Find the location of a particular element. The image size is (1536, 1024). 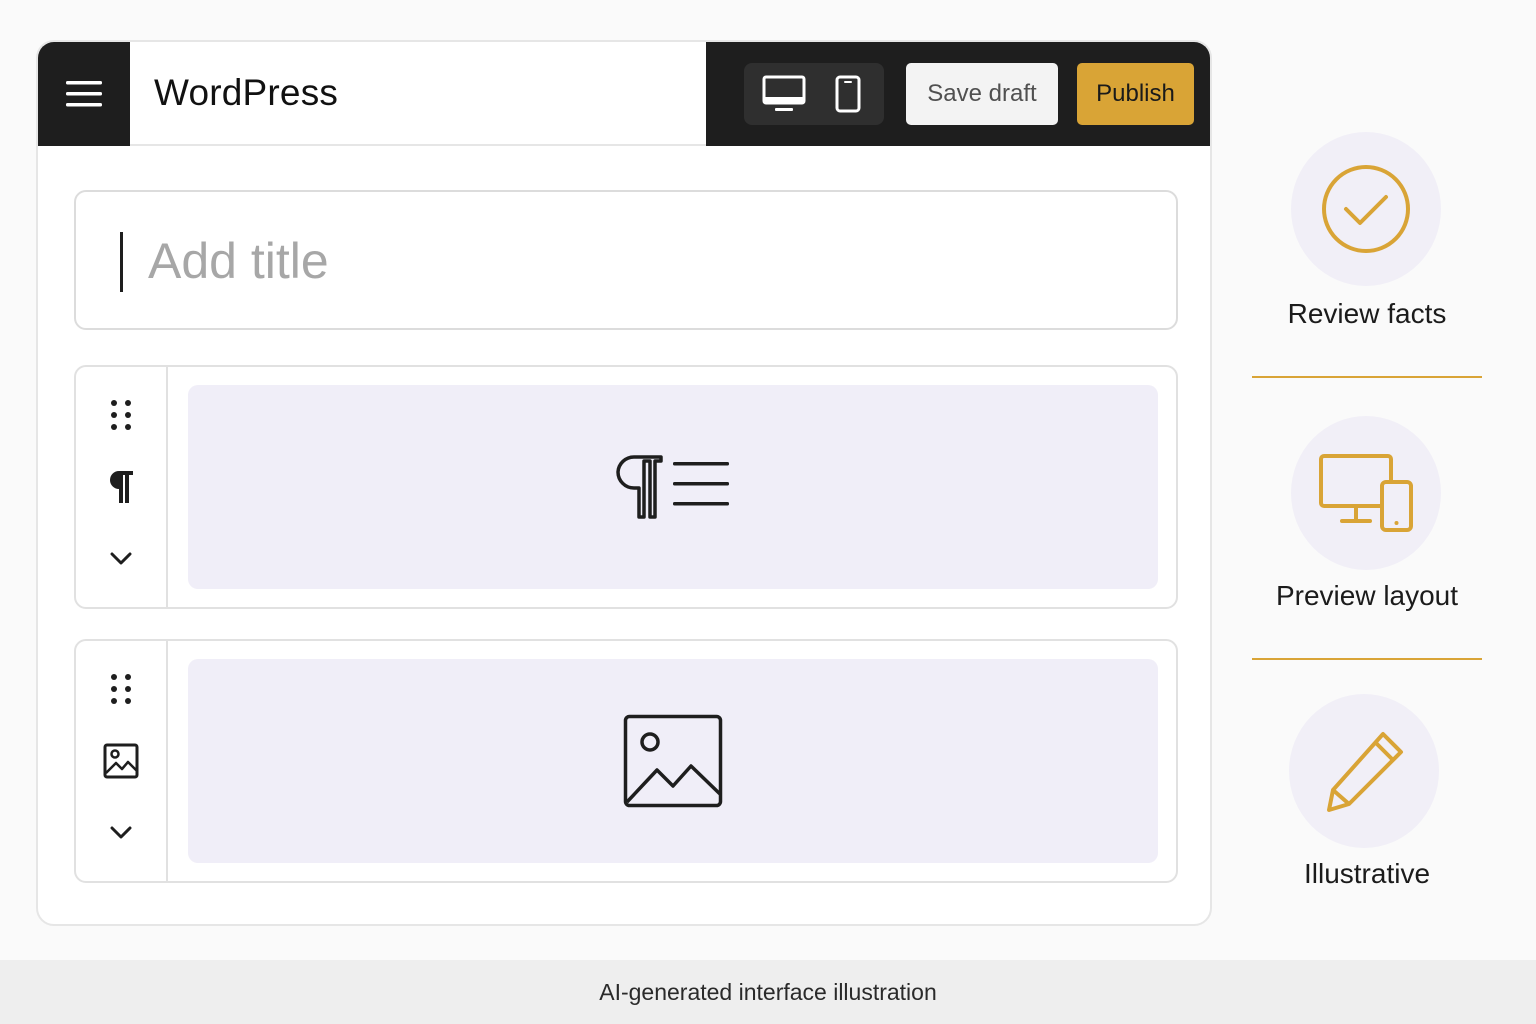

paragraph-block-canvas is located at coordinates (673, 487).